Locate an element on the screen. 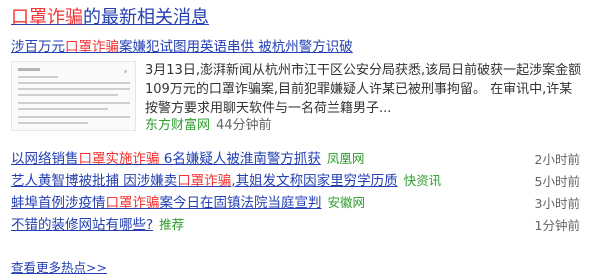  top-story-meta: 东方财富网 44分钟前 is located at coordinates (208, 126).